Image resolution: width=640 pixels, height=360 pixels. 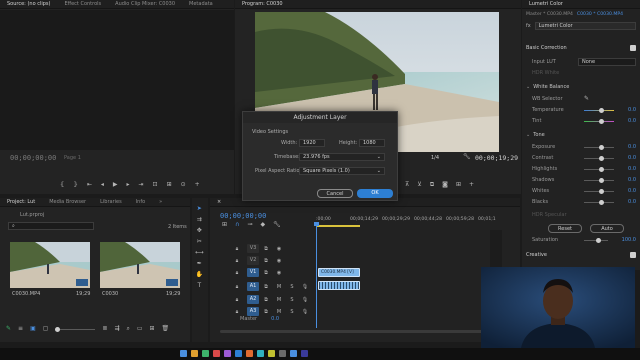 What do you see at coordinates (199, 264) in the screenshot?
I see `pen-tool-icon: ✒` at bounding box center [199, 264].